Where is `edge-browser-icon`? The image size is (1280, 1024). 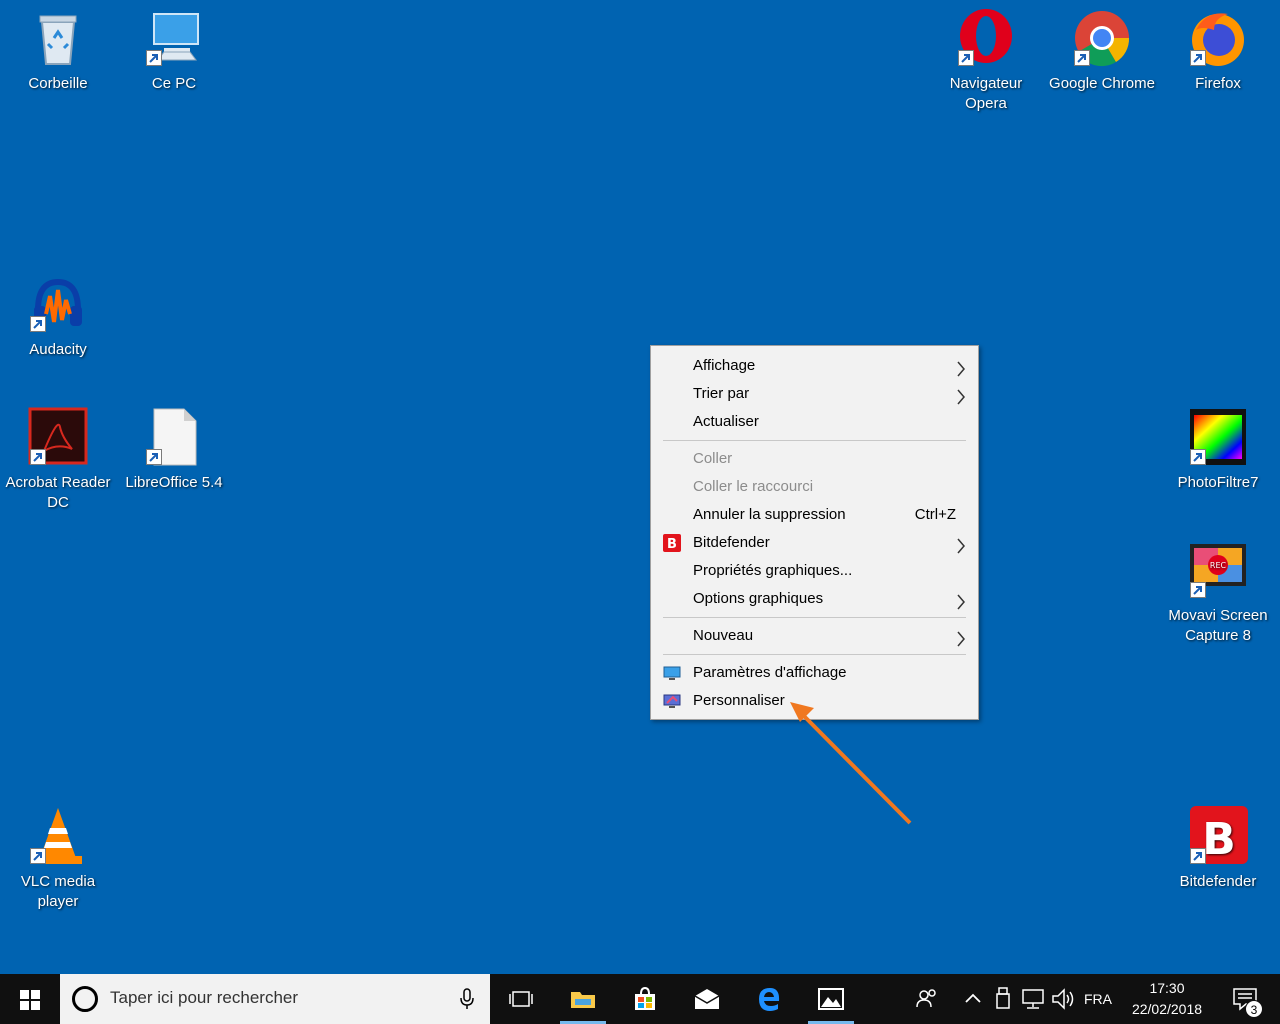
edge-browser-icon is located at coordinates (769, 999).